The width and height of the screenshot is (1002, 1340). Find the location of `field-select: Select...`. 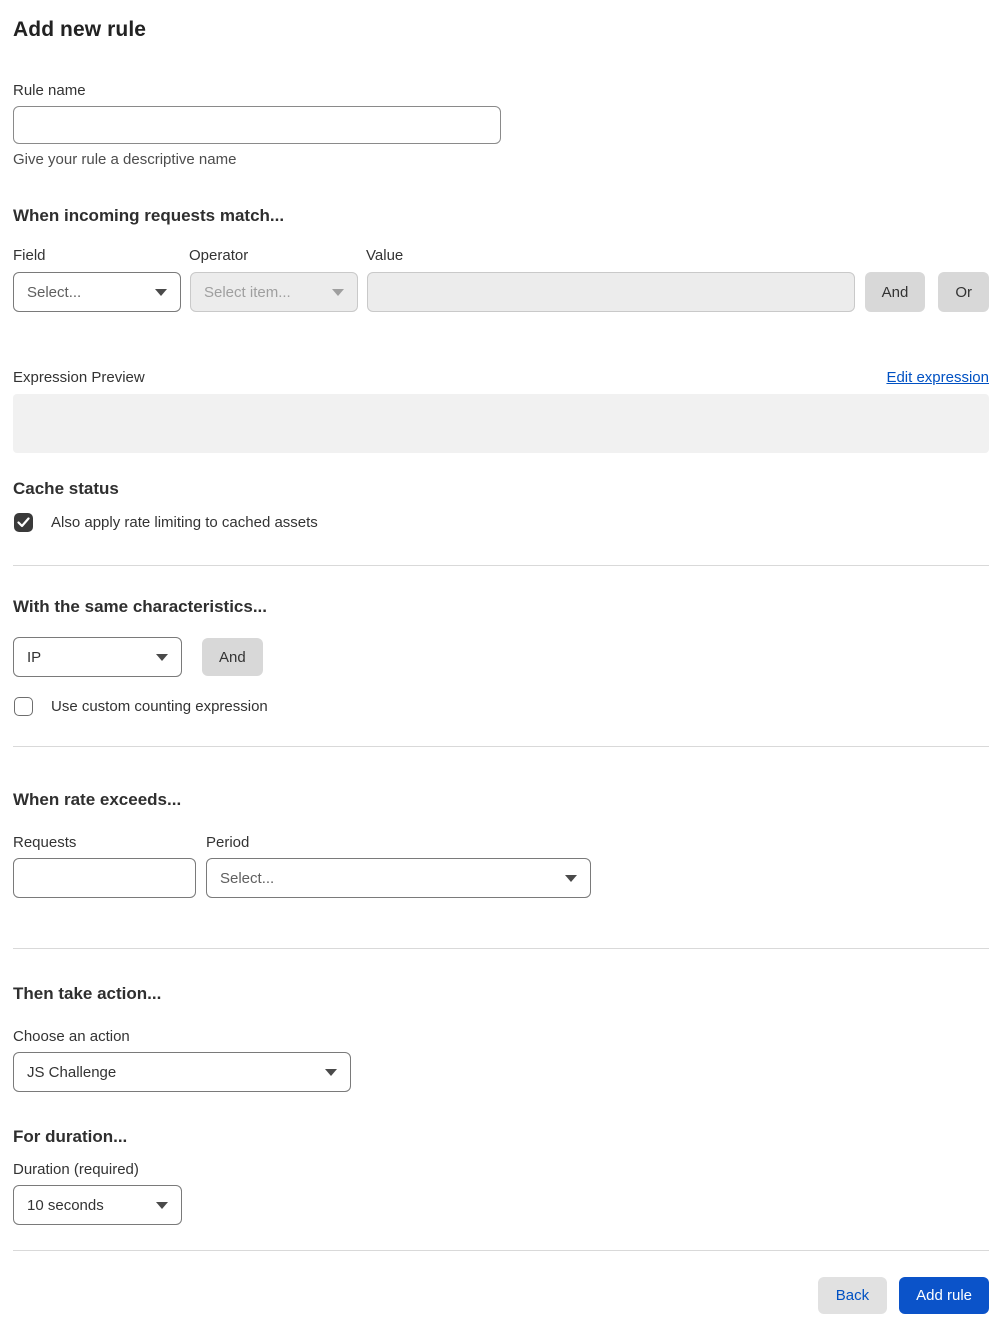

field-select: Select... is located at coordinates (97, 292).